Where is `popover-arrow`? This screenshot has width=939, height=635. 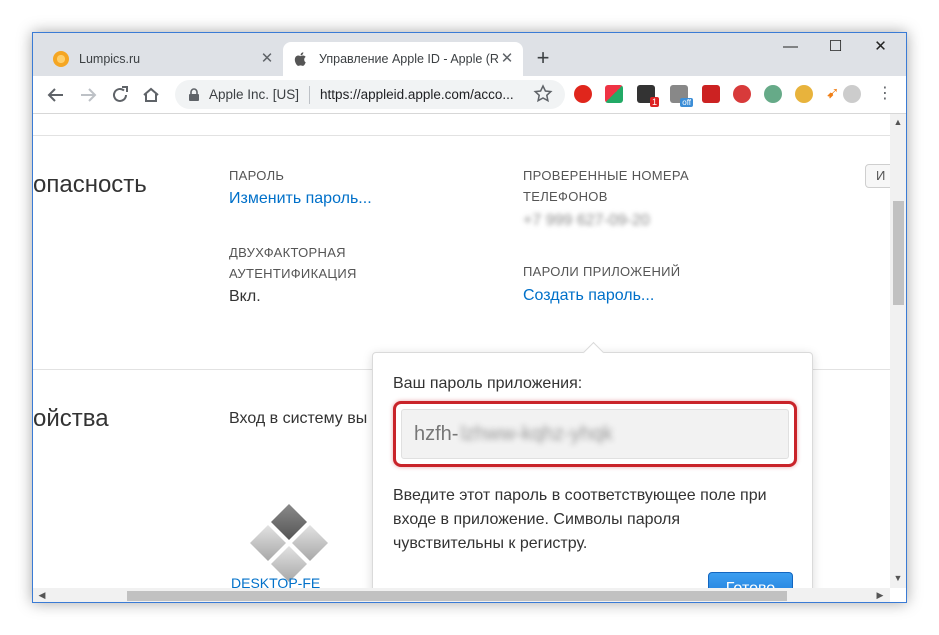
popover-arrow is located at coordinates (593, 352).